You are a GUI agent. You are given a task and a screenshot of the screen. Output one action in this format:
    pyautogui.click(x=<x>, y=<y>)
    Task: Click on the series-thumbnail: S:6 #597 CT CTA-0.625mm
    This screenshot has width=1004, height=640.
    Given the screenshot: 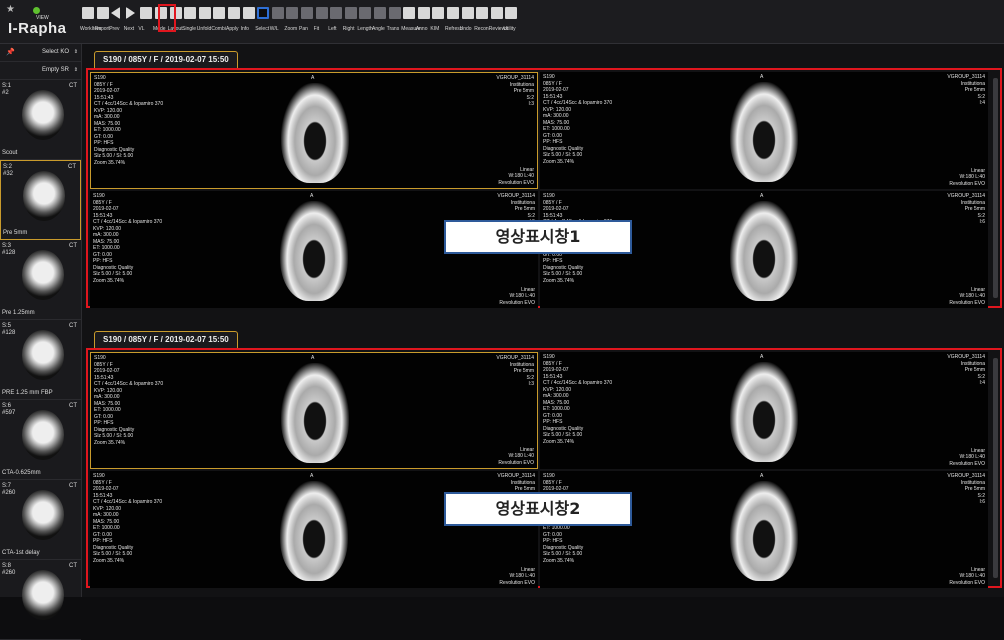 What is the action you would take?
    pyautogui.click(x=40, y=440)
    